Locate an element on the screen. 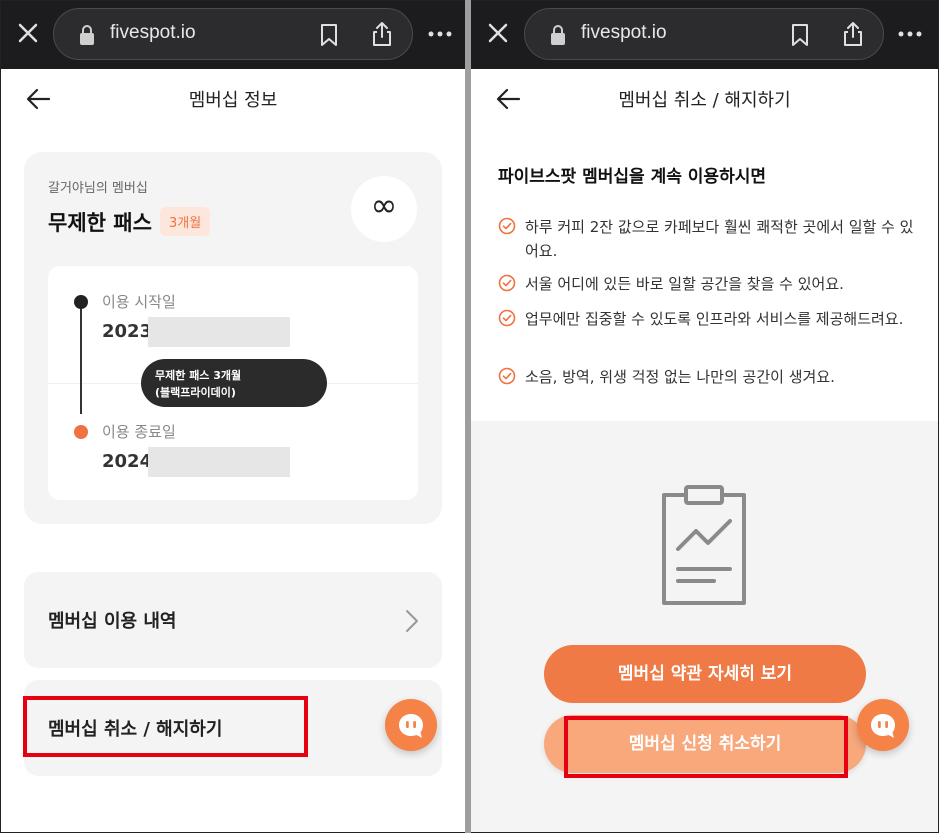 The image size is (939, 833). infinity-badge: ∞ is located at coordinates (384, 209).